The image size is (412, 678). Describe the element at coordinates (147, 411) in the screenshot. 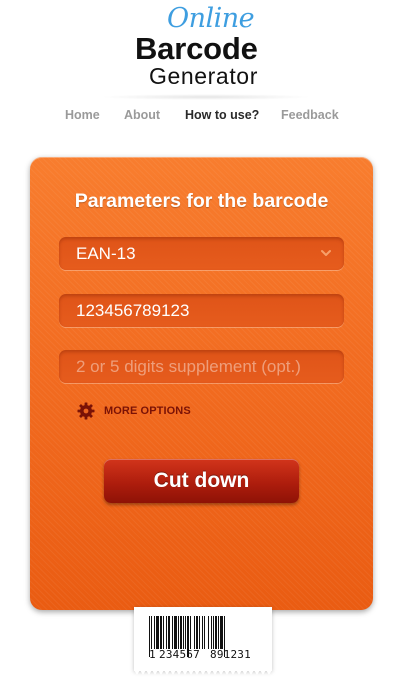

I see `more-options-label: MORE OPTIONS` at that location.